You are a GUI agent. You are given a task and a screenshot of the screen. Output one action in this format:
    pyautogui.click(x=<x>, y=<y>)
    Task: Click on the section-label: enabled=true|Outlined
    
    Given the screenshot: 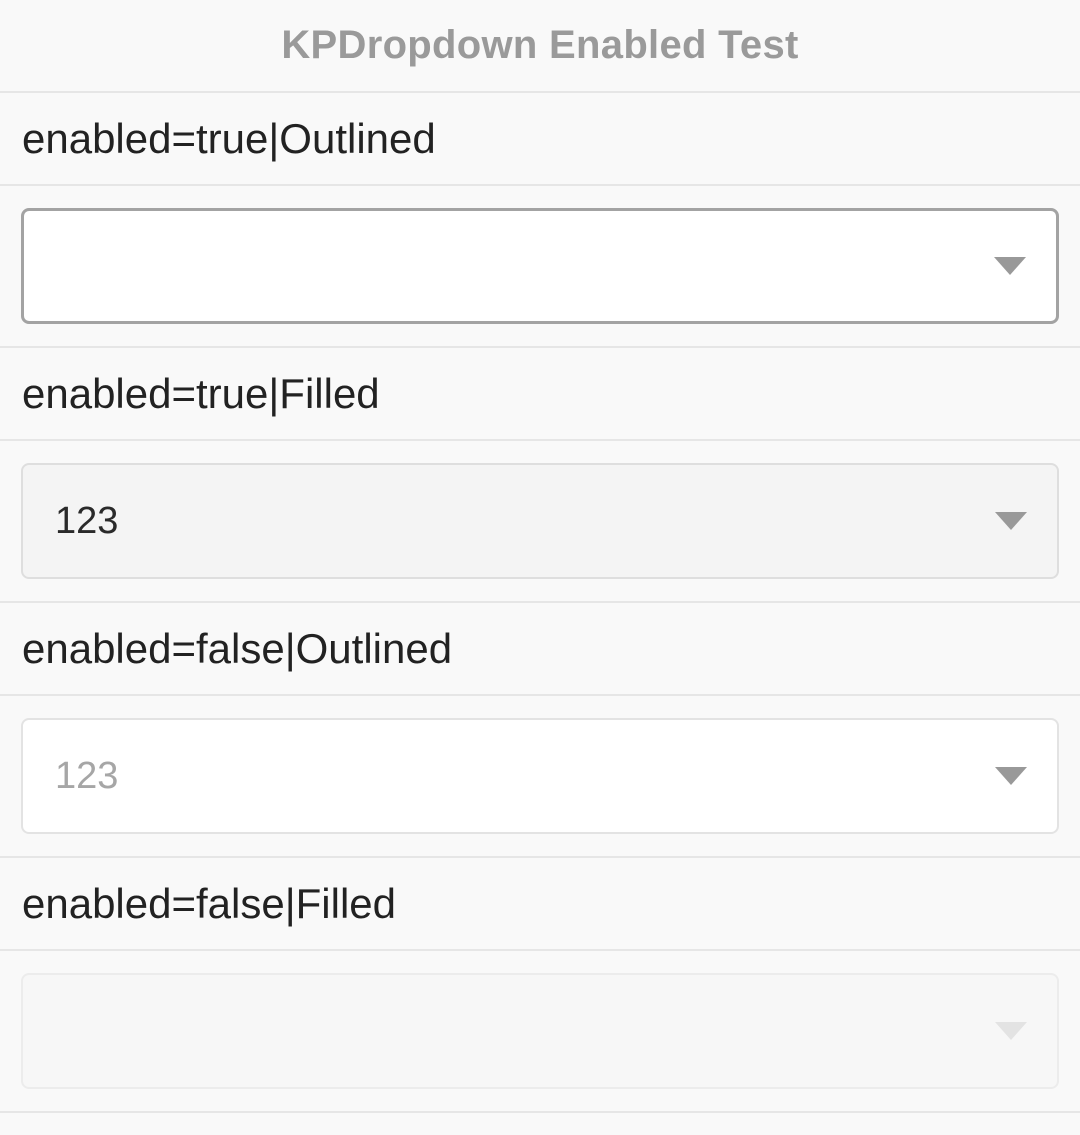 What is the action you would take?
    pyautogui.click(x=229, y=138)
    